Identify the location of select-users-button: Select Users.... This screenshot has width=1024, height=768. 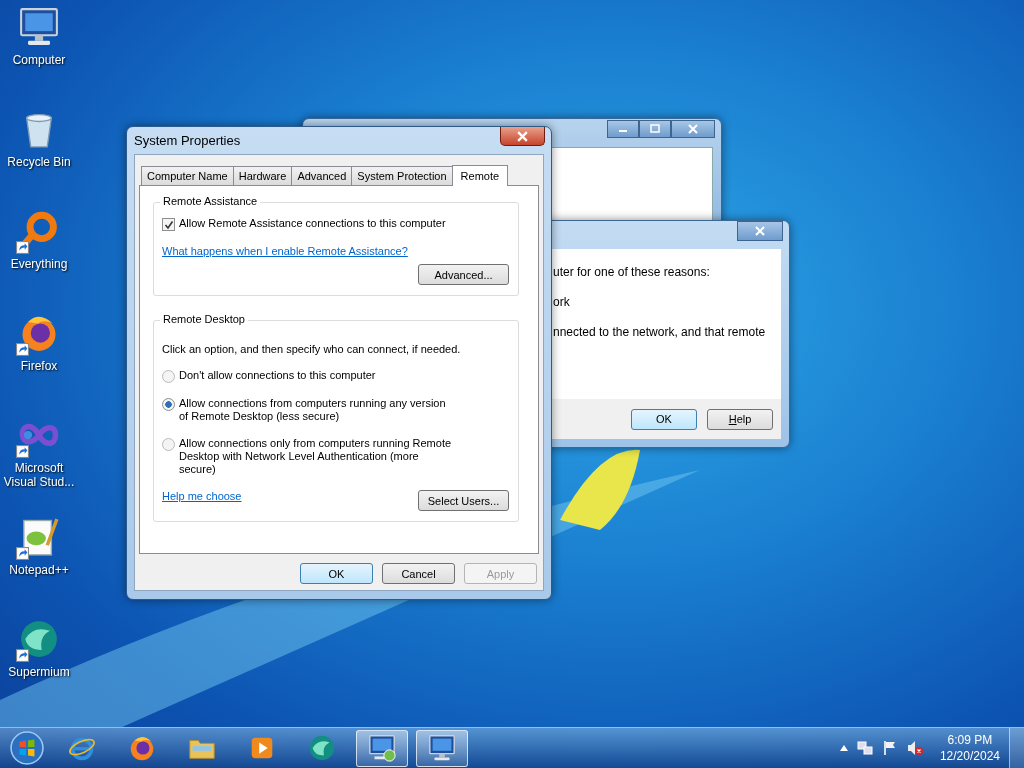
(463, 500).